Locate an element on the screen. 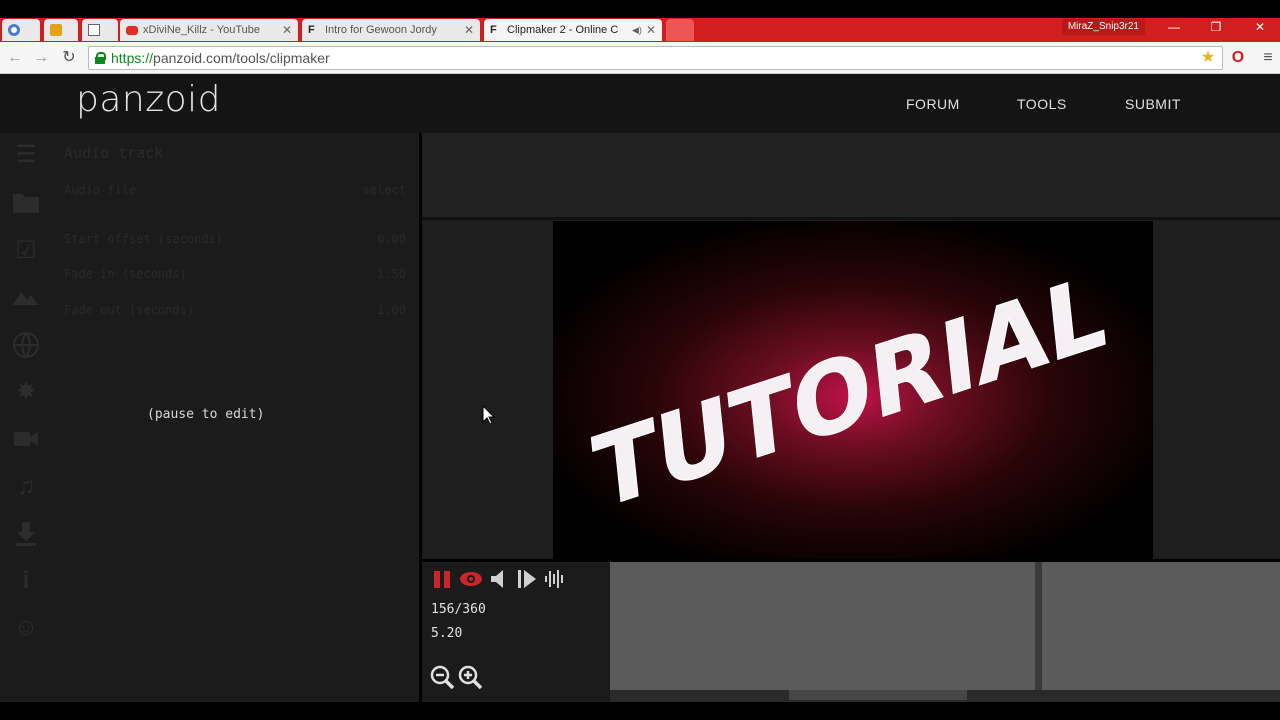  step-forward-icon is located at coordinates (527, 579).